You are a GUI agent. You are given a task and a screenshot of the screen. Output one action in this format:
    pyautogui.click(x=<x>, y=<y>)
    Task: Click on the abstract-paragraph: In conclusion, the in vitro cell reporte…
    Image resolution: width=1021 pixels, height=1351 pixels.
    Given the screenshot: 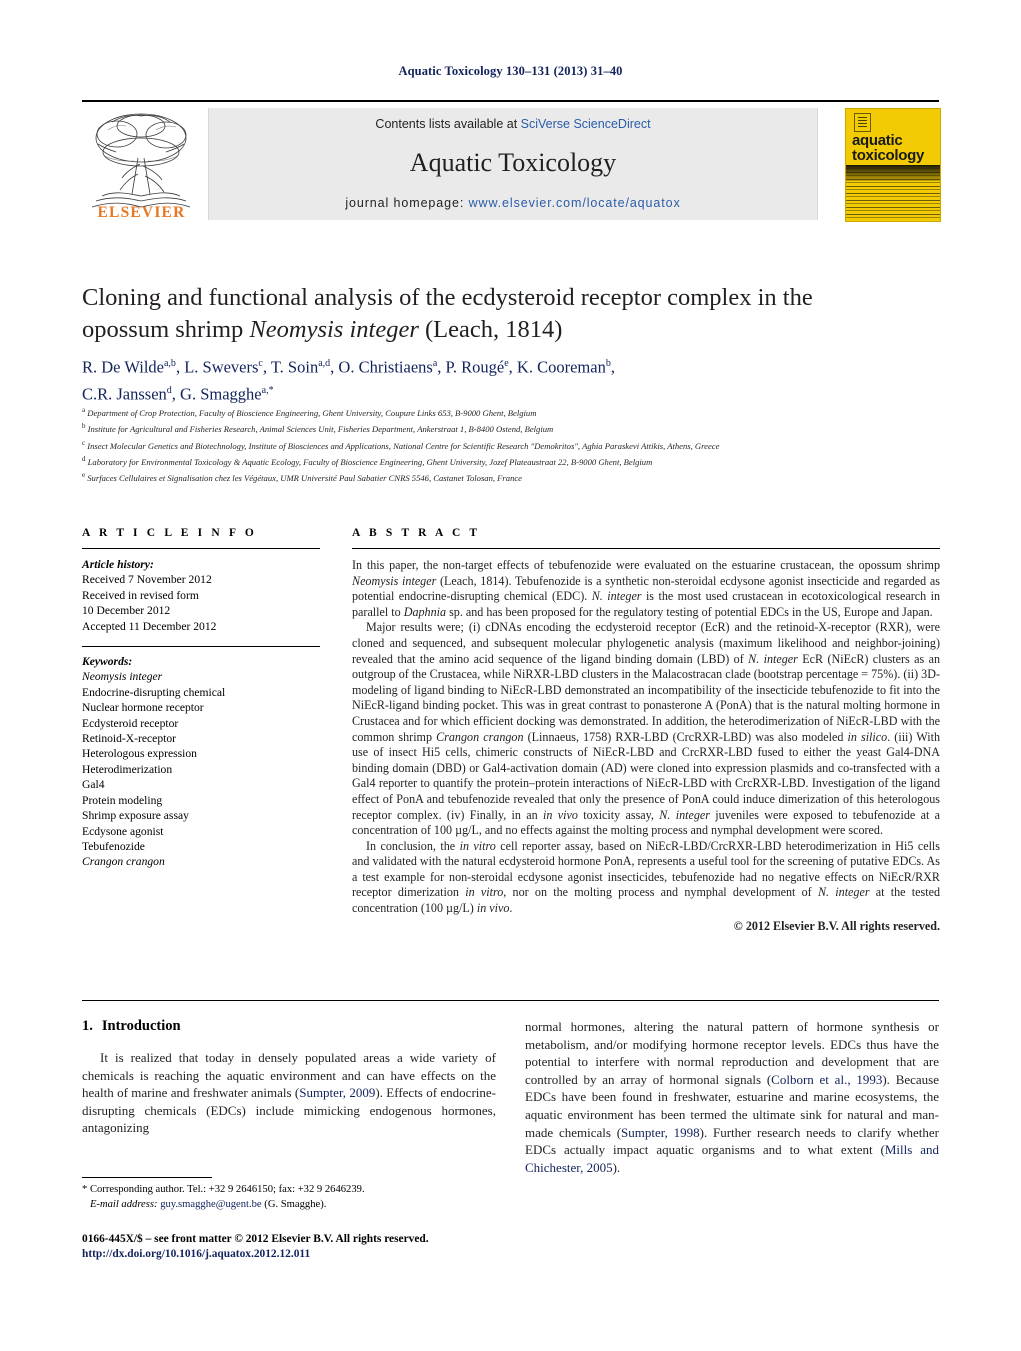 What is the action you would take?
    pyautogui.click(x=646, y=877)
    